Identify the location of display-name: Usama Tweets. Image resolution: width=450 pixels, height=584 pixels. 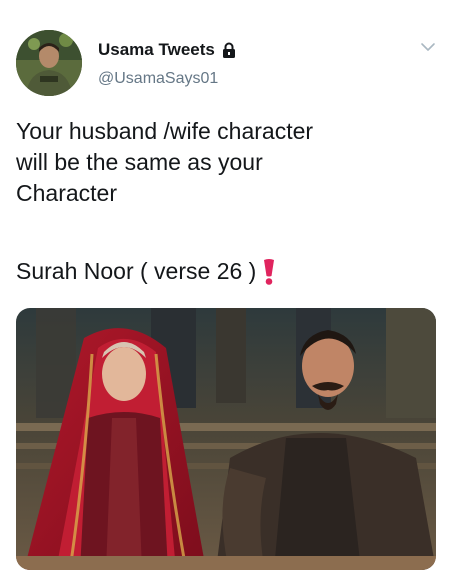
(156, 50).